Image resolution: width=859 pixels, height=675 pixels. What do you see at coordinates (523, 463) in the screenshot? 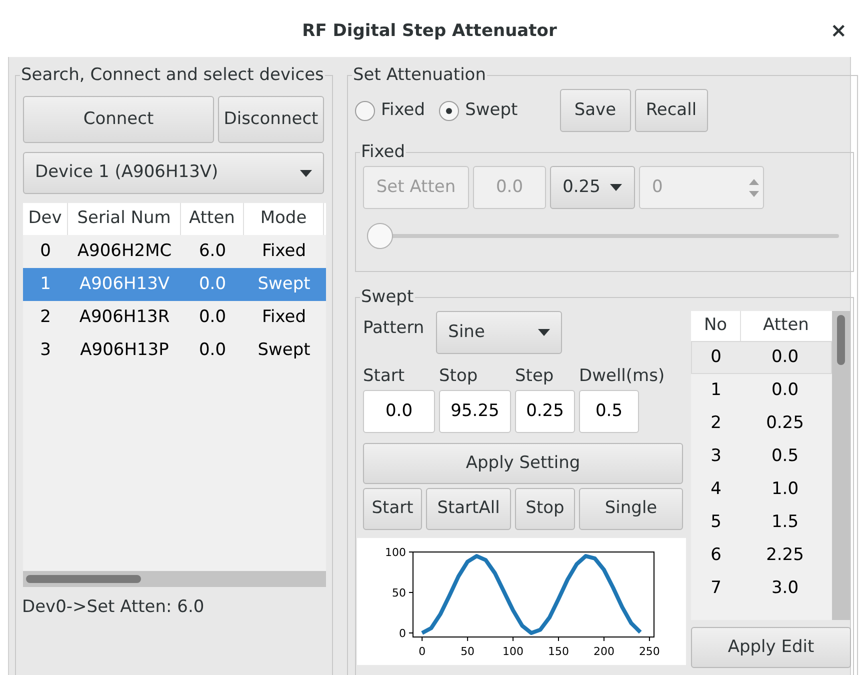
I see `apply-setting-button: Apply Setting` at bounding box center [523, 463].